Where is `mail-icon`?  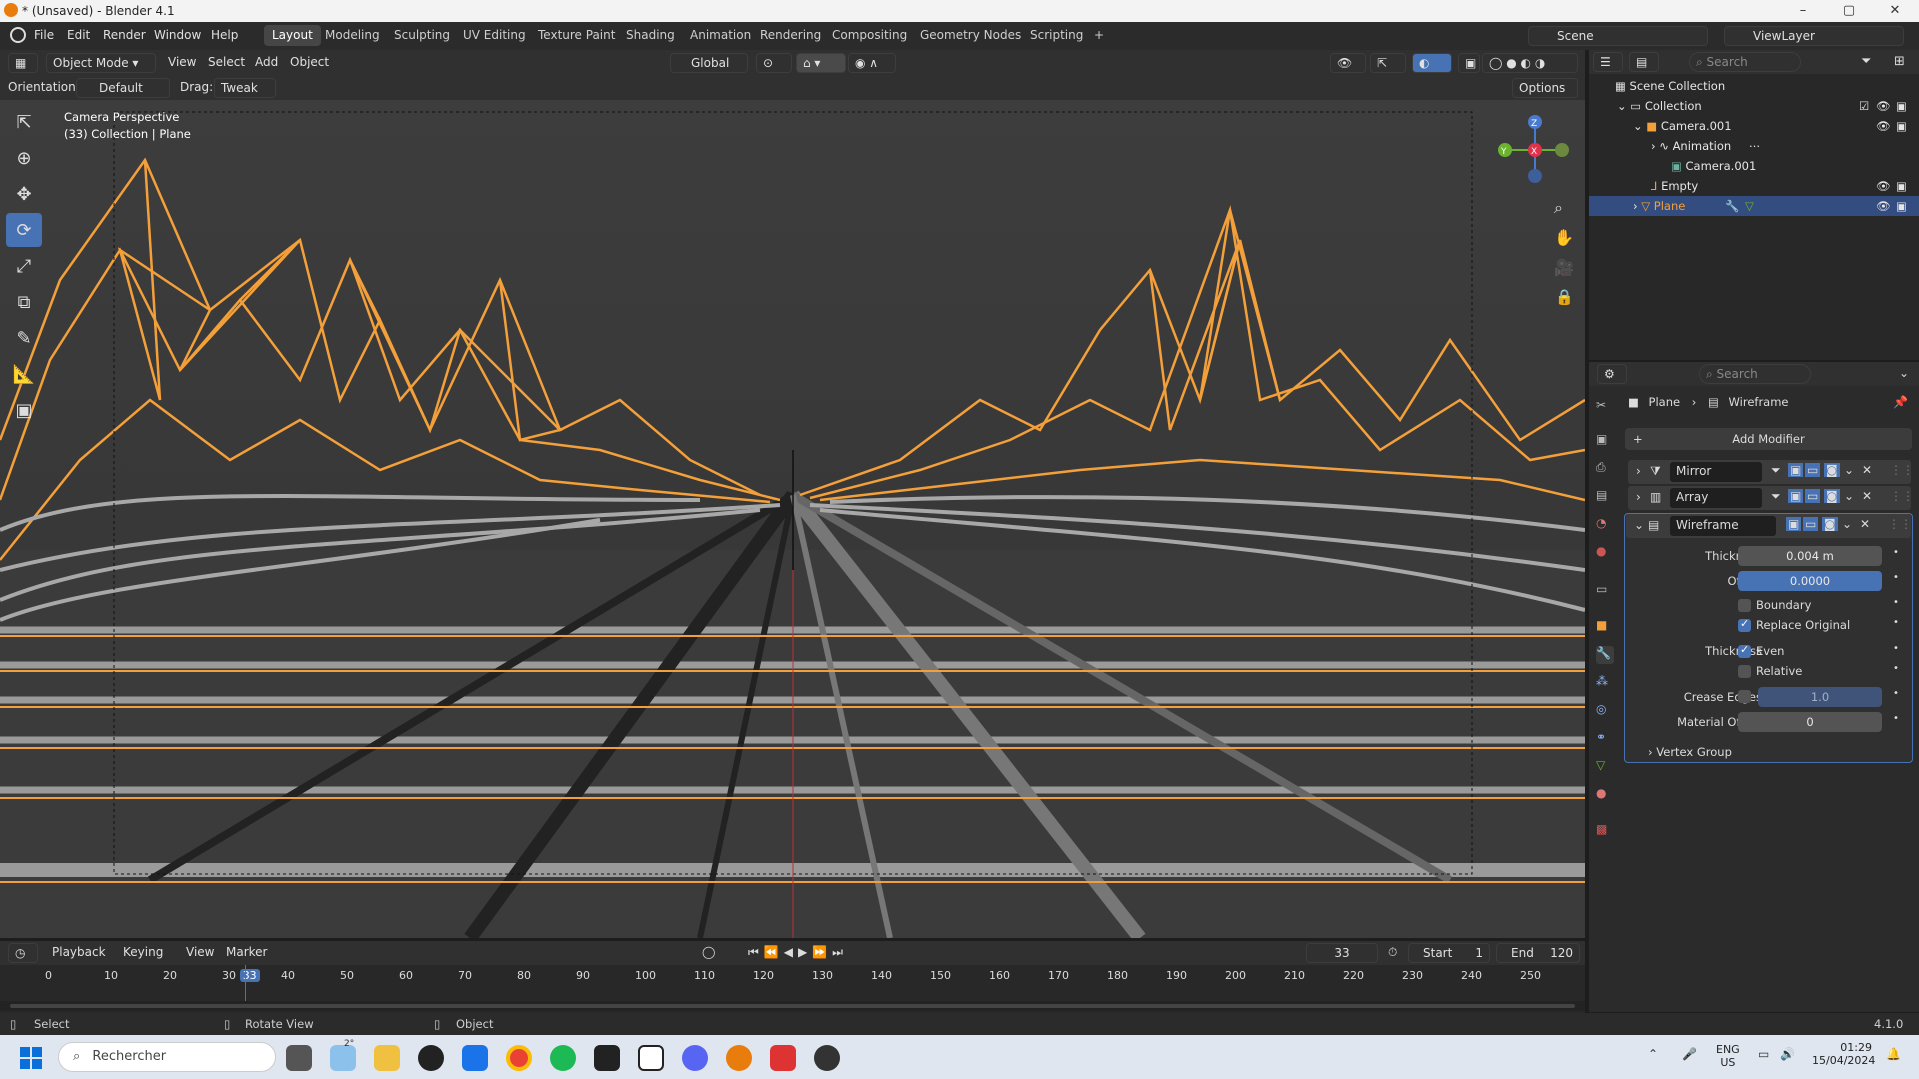
mail-icon is located at coordinates (475, 1058).